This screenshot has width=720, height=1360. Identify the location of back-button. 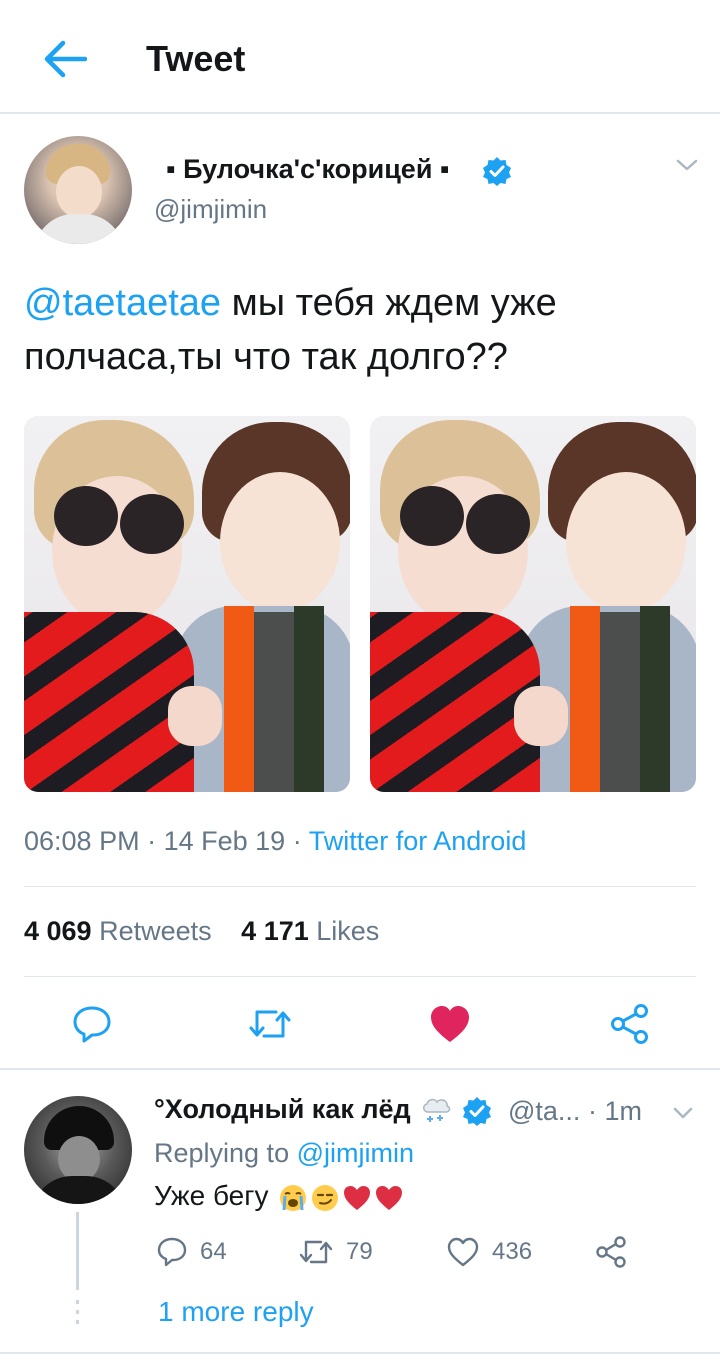
(64, 59).